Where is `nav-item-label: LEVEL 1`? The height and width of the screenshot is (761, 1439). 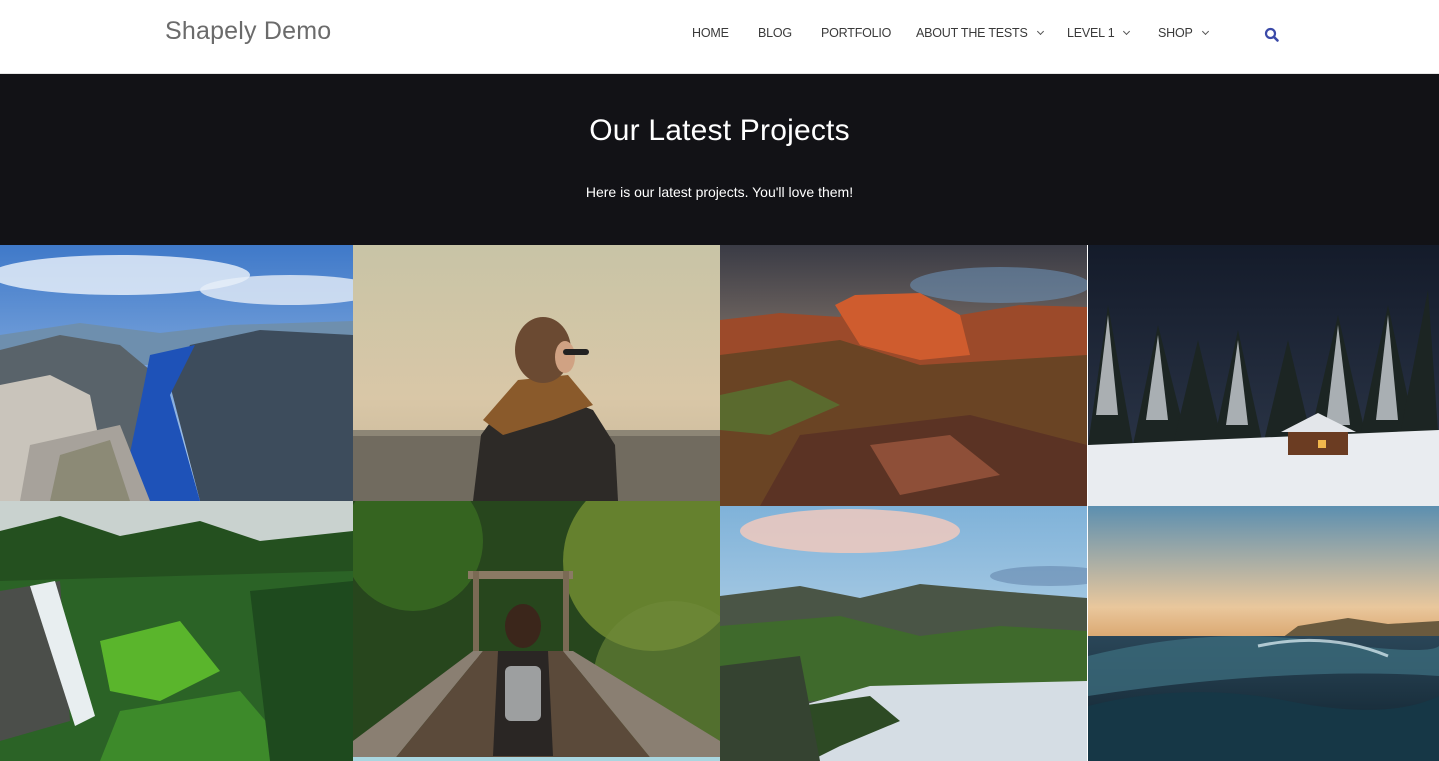
nav-item-label: LEVEL 1 is located at coordinates (1091, 33).